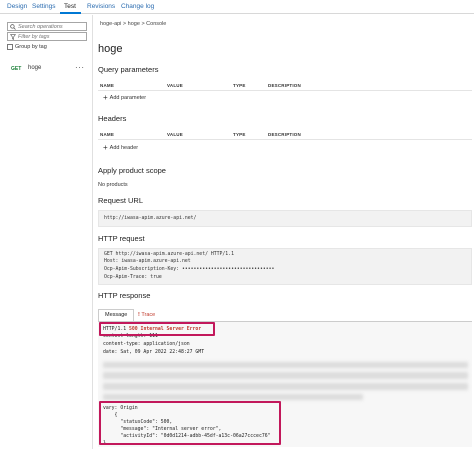 The width and height of the screenshot is (474, 449). I want to click on add-parameter-label: Add parameter, so click(128, 98).